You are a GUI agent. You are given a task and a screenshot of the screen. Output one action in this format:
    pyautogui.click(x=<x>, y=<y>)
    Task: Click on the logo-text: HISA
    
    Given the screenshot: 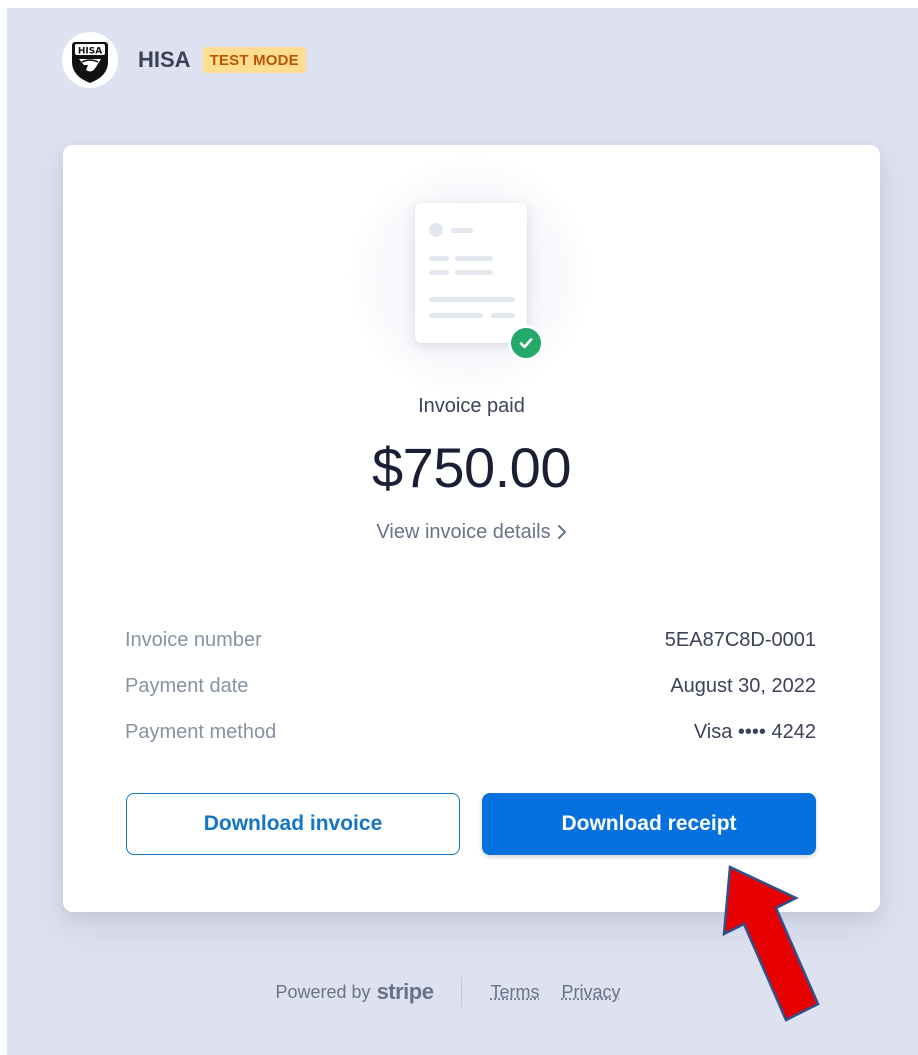 What is the action you would take?
    pyautogui.click(x=90, y=52)
    